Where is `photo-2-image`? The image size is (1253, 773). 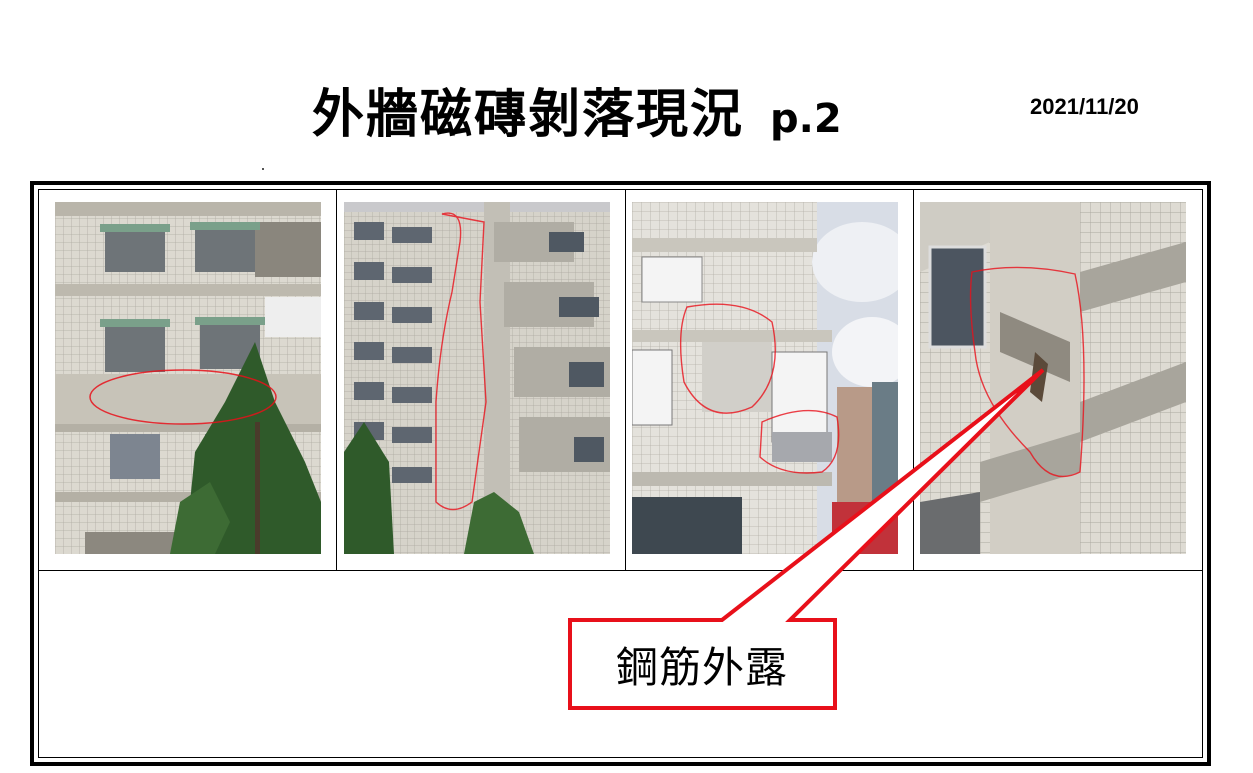 photo-2-image is located at coordinates (477, 378).